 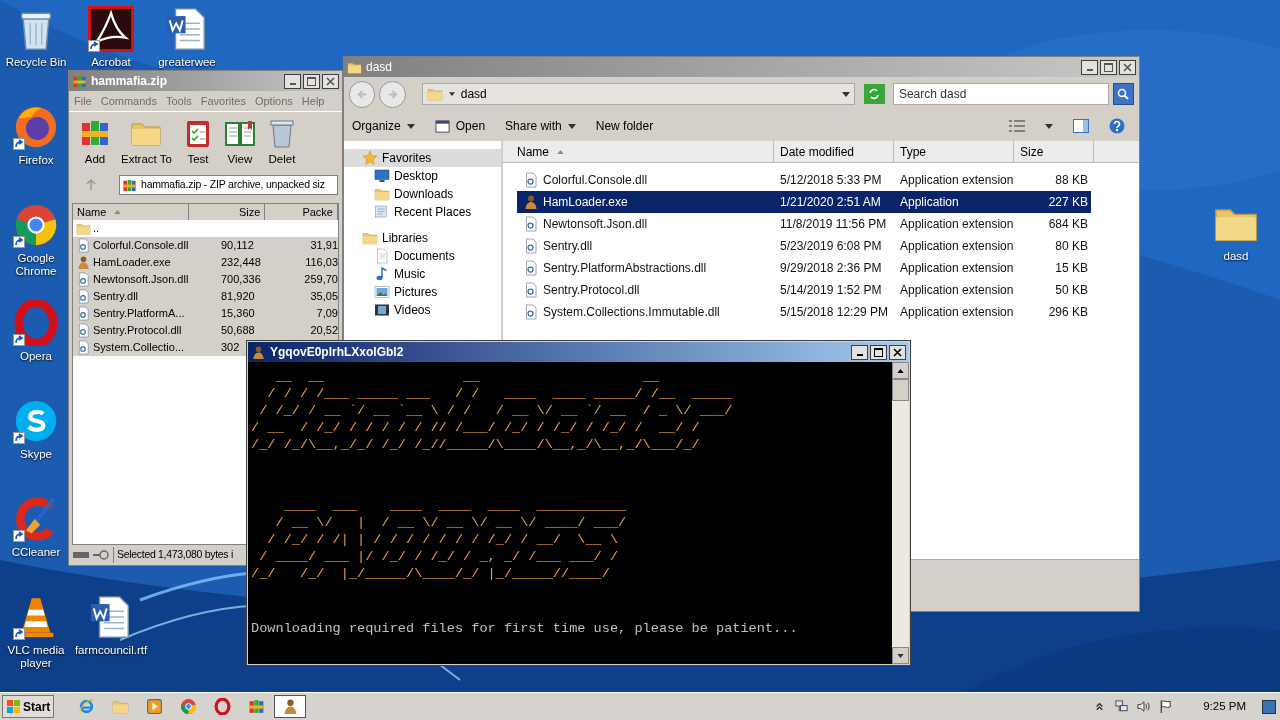 I want to click on desktop-icon-label: farmcouncil.rtf, so click(x=111, y=650).